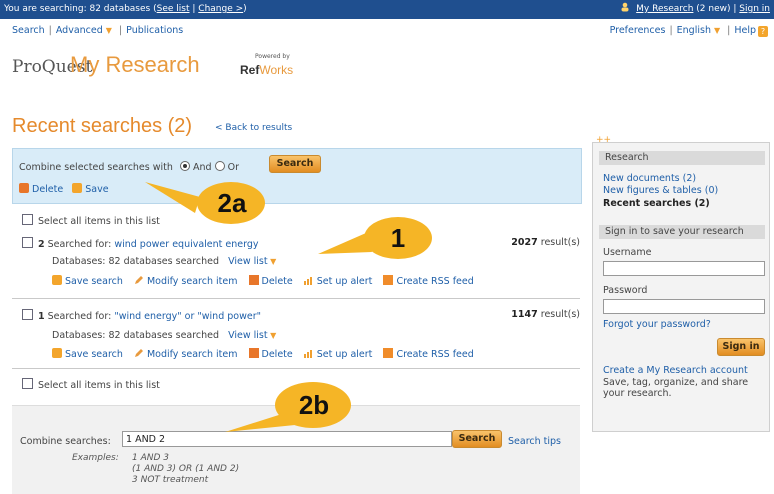  What do you see at coordinates (763, 31) in the screenshot?
I see `help-icon: ?` at bounding box center [763, 31].